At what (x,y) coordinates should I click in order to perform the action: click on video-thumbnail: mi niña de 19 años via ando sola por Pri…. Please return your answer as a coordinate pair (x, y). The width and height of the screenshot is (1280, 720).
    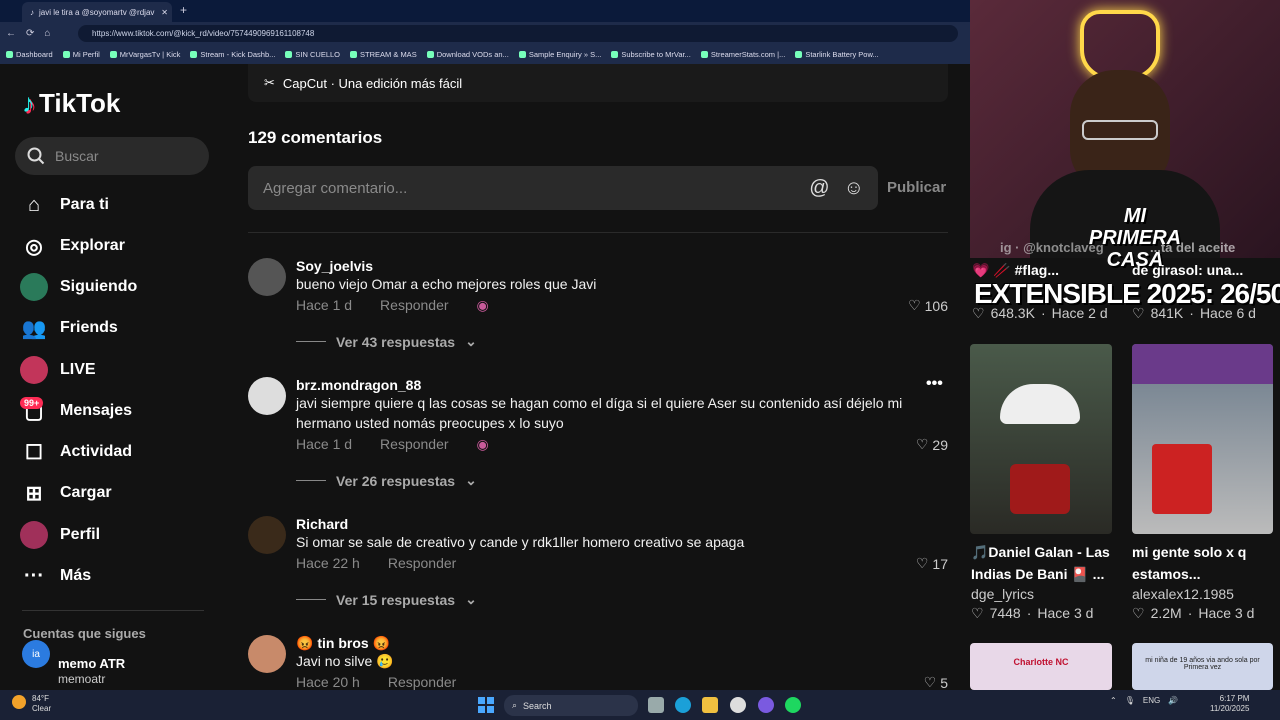
    Looking at the image, I should click on (1202, 666).